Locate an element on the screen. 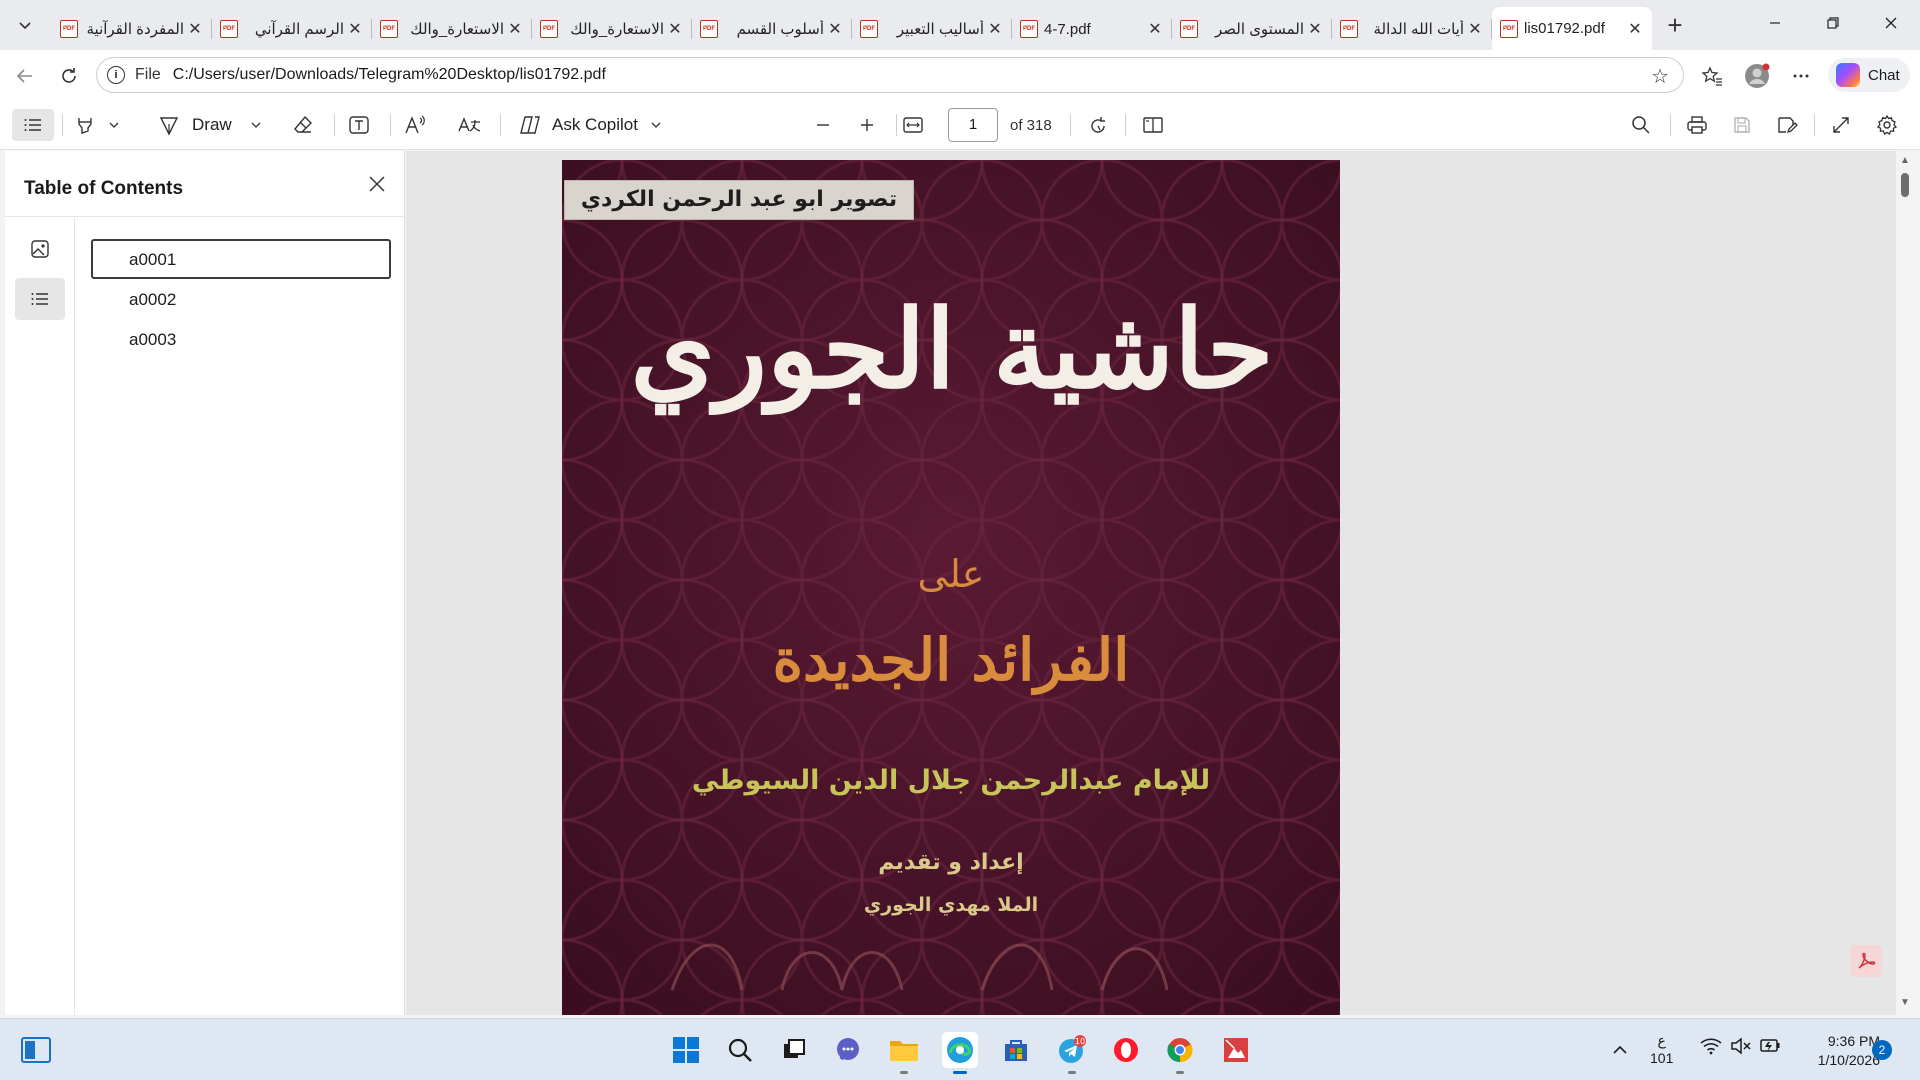 This screenshot has height=1080, width=1920. toc-toggle-button is located at coordinates (33, 125).